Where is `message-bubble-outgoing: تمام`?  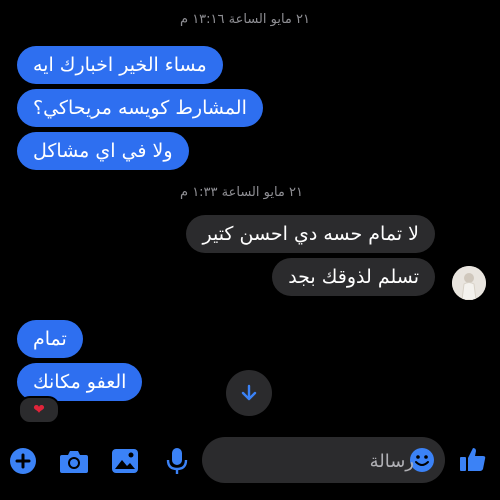
message-bubble-outgoing: تمام is located at coordinates (50, 339).